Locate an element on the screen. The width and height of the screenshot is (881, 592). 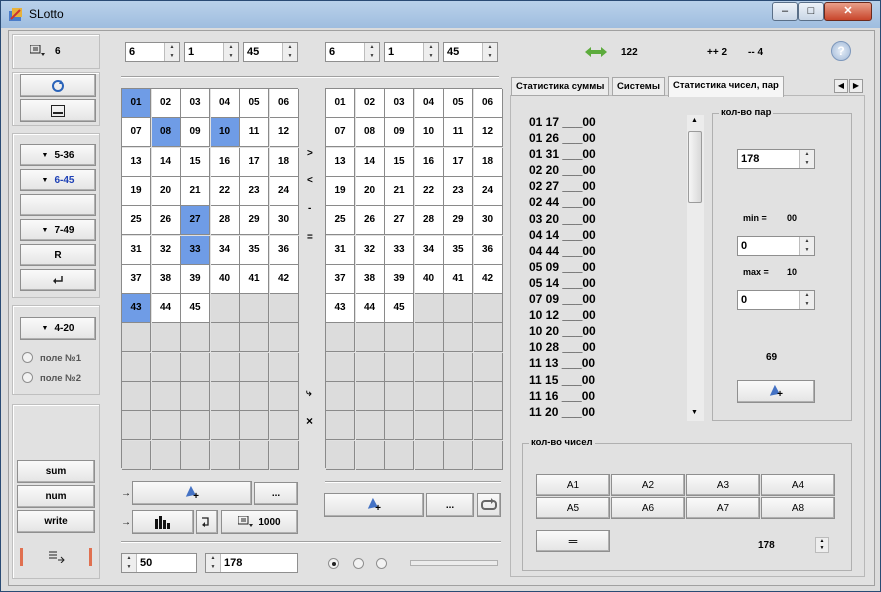
game-6-45-button: ▼ 6-45 is located at coordinates (58, 180).